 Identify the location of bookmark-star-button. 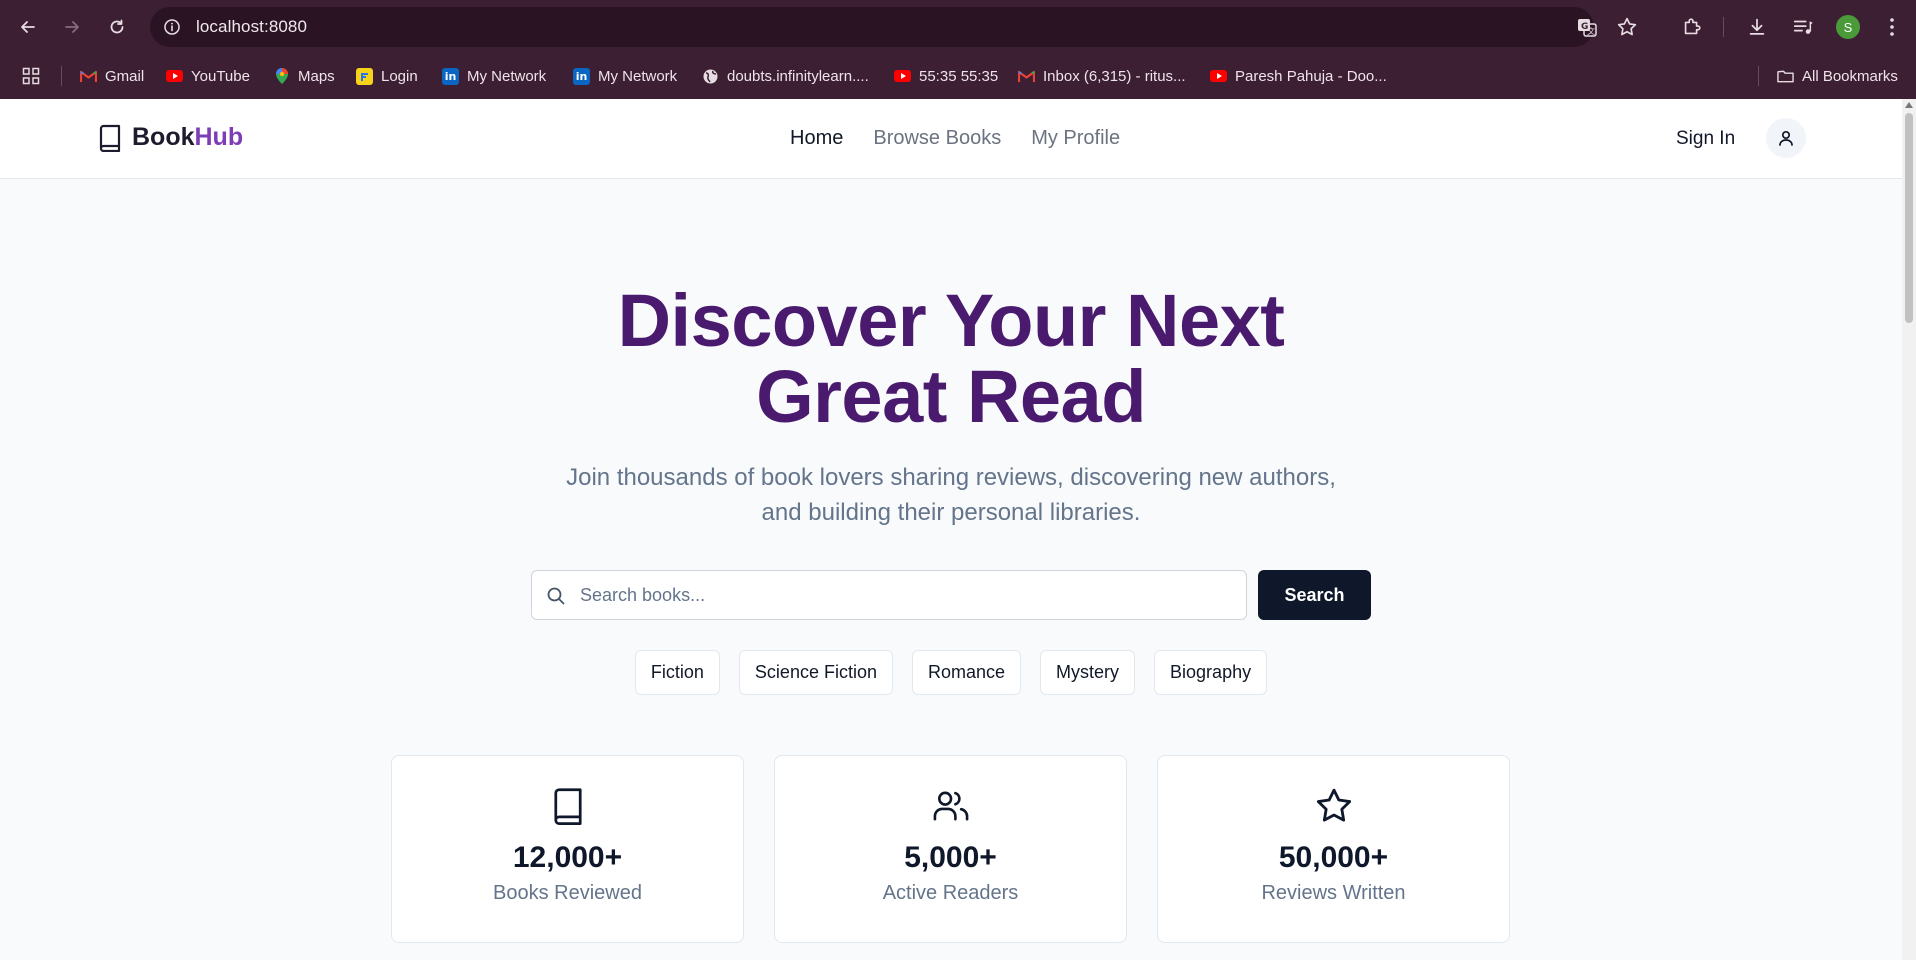
(1627, 27).